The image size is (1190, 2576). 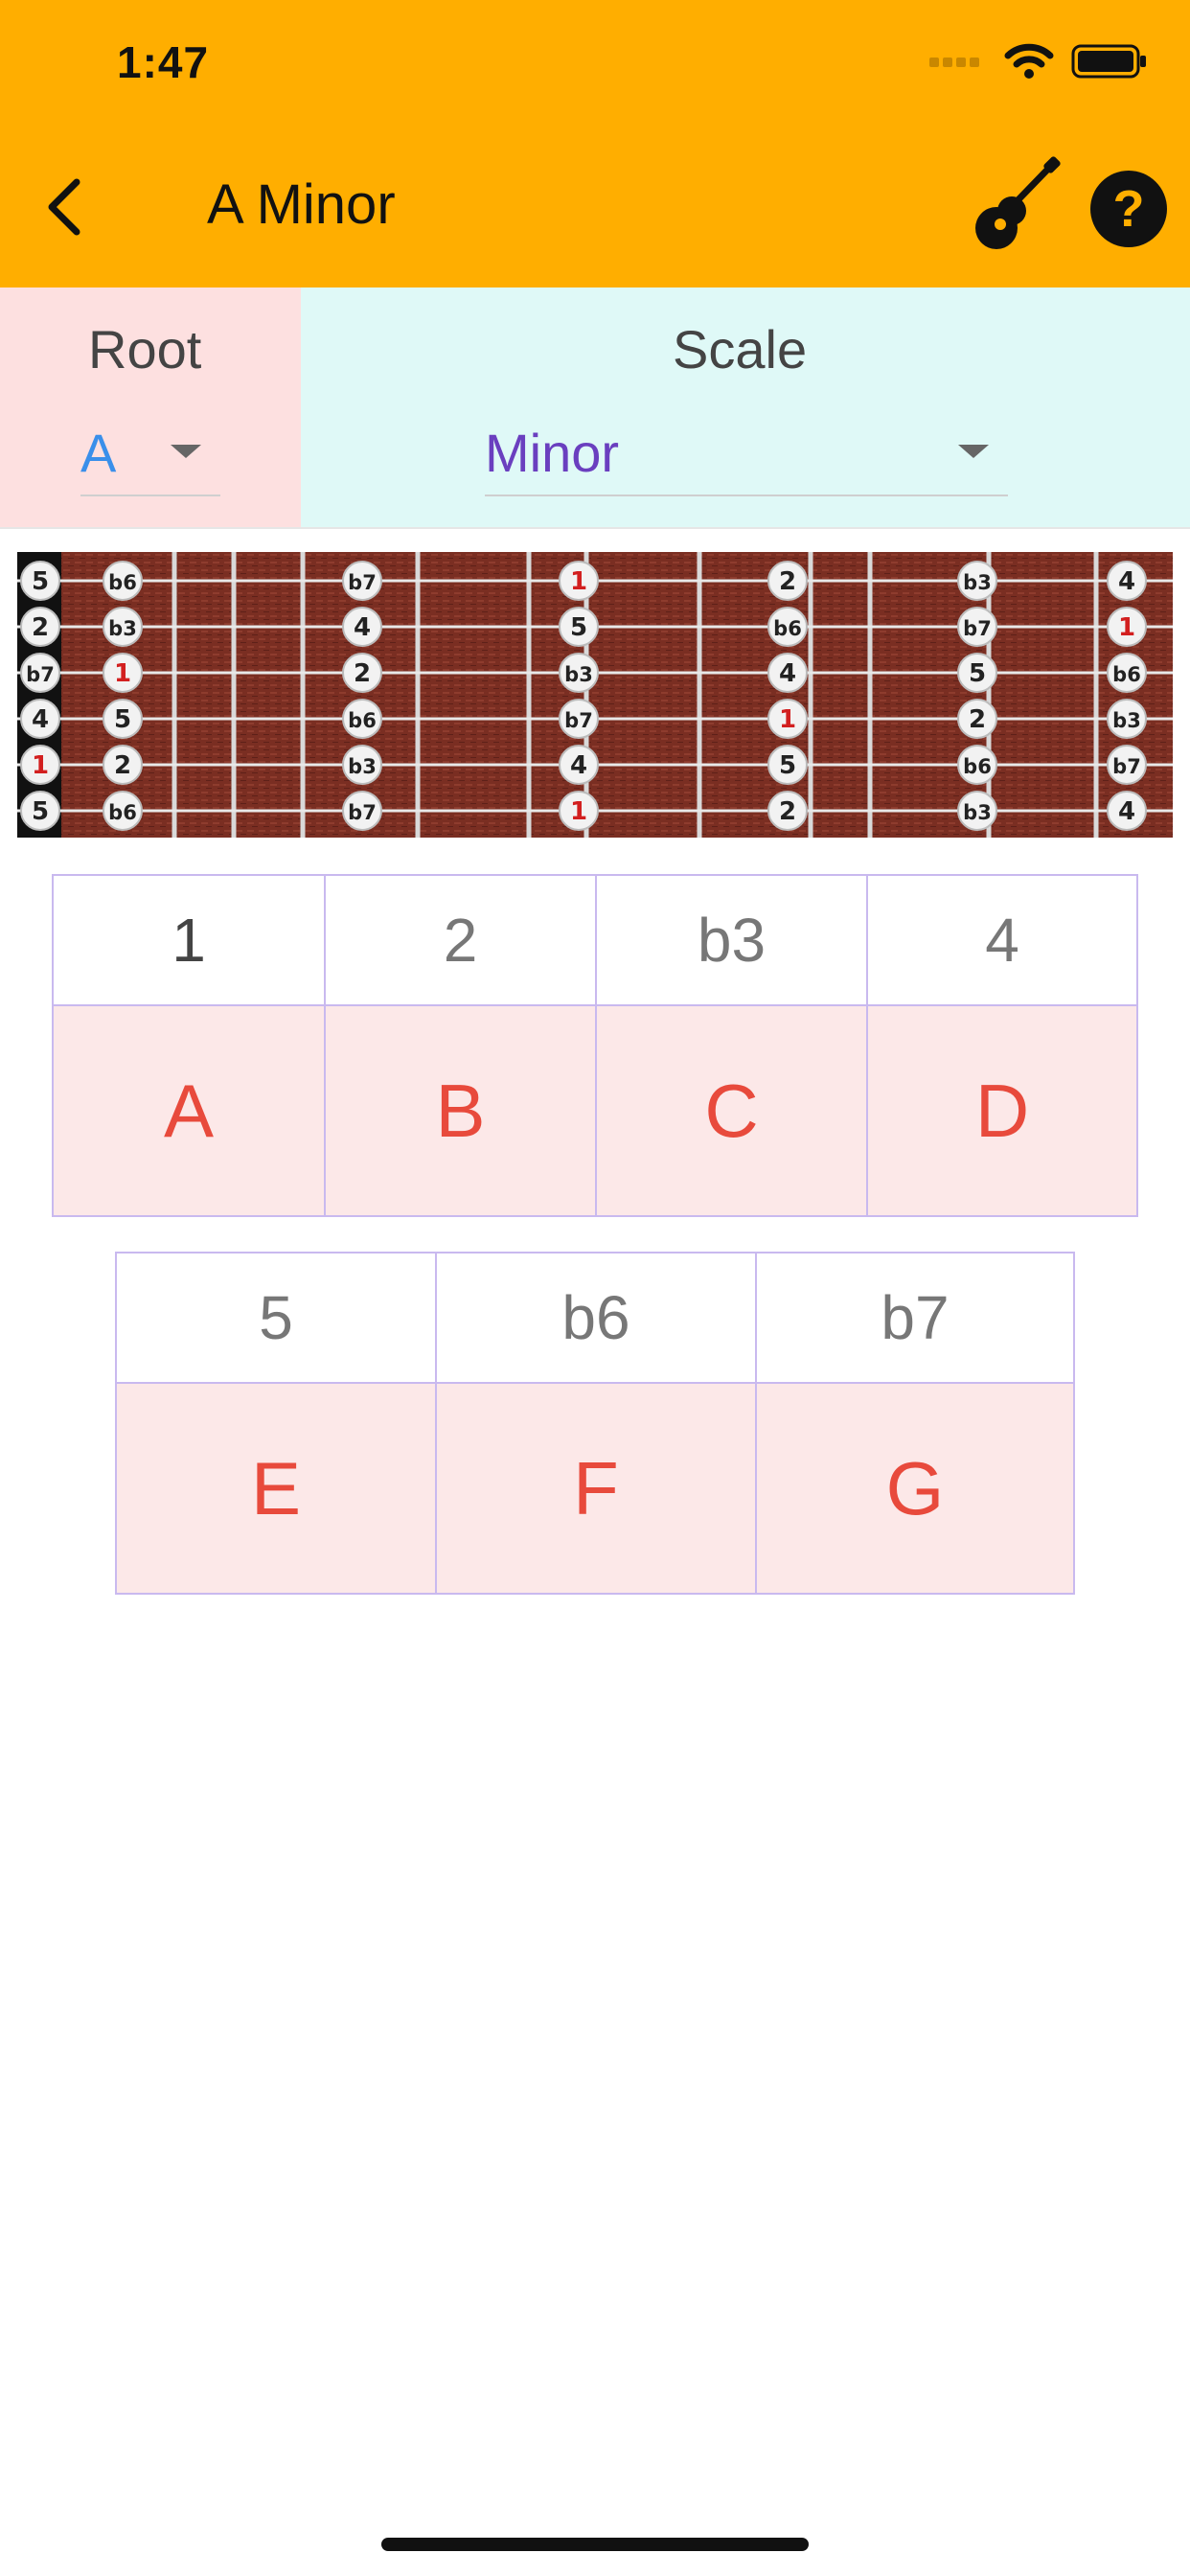 I want to click on back-button, so click(x=63, y=207).